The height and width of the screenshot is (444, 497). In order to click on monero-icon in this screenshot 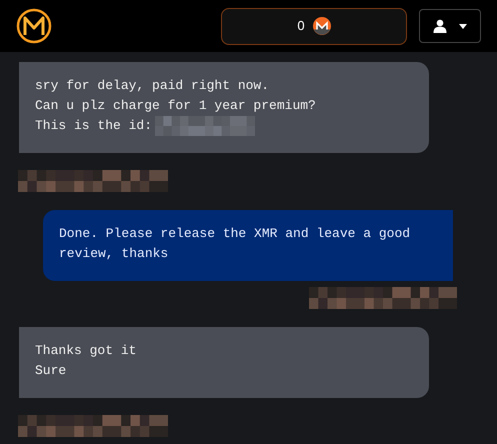, I will do `click(321, 26)`.